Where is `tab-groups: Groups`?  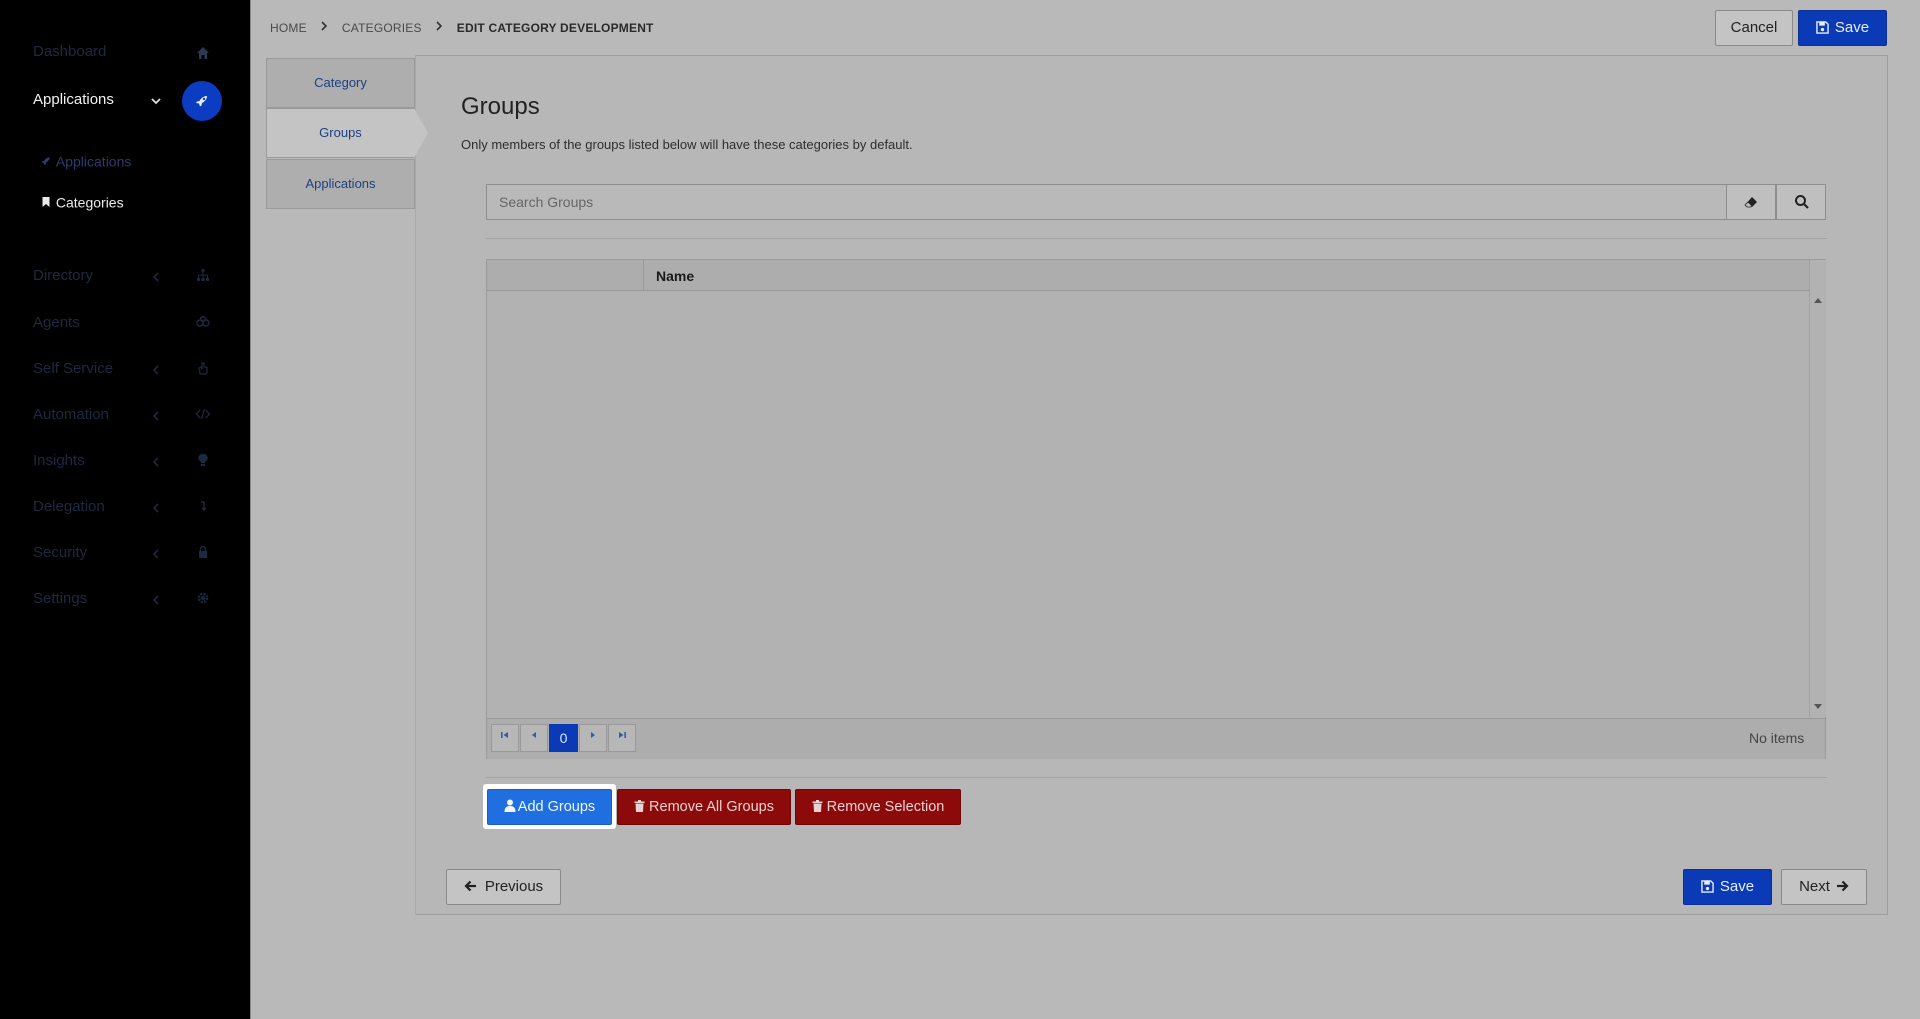
tab-groups: Groups is located at coordinates (340, 133).